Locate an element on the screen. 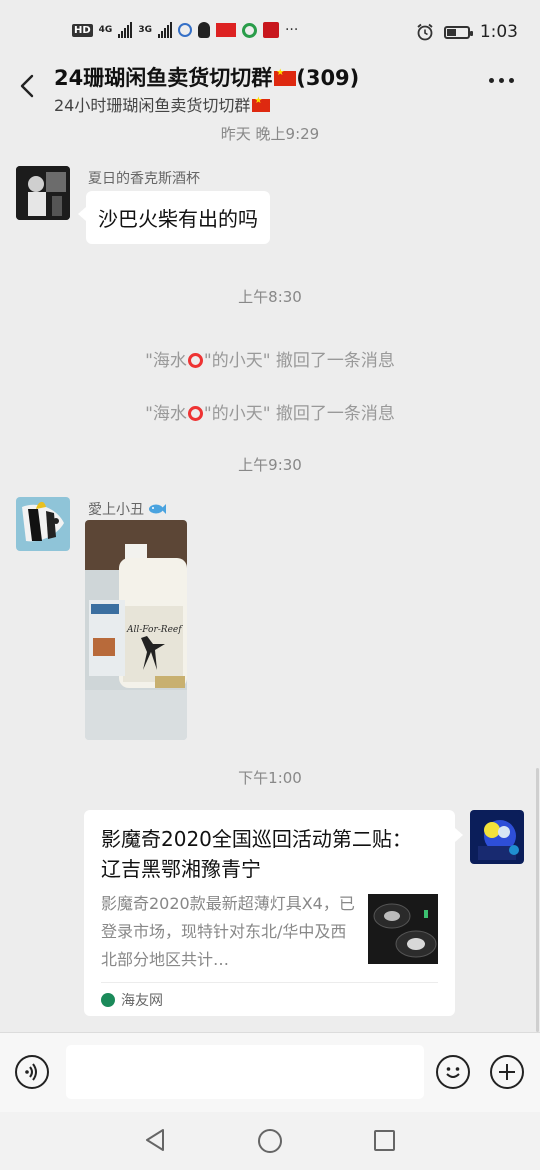  group-name: 24珊瑚闲鱼卖货切切群 is located at coordinates (163, 78).